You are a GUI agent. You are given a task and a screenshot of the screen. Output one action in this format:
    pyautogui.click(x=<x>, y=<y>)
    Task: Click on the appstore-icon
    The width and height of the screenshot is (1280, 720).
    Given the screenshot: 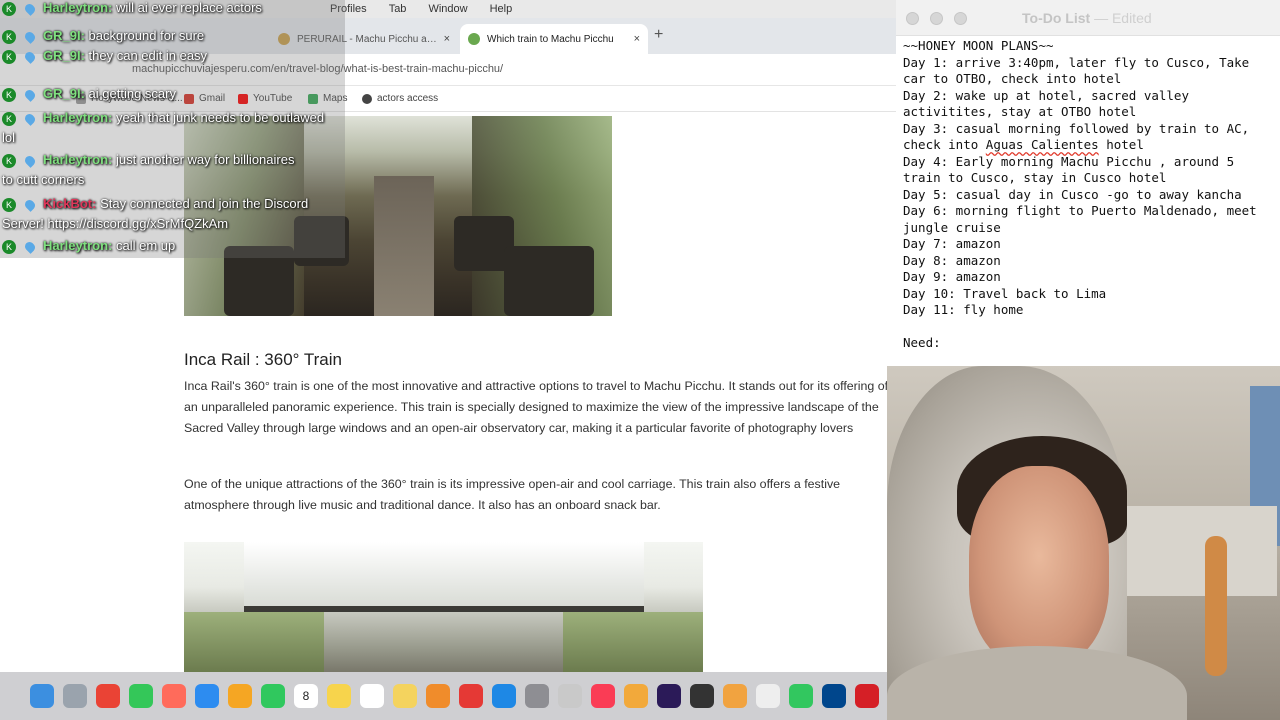 What is the action you would take?
    pyautogui.click(x=207, y=696)
    